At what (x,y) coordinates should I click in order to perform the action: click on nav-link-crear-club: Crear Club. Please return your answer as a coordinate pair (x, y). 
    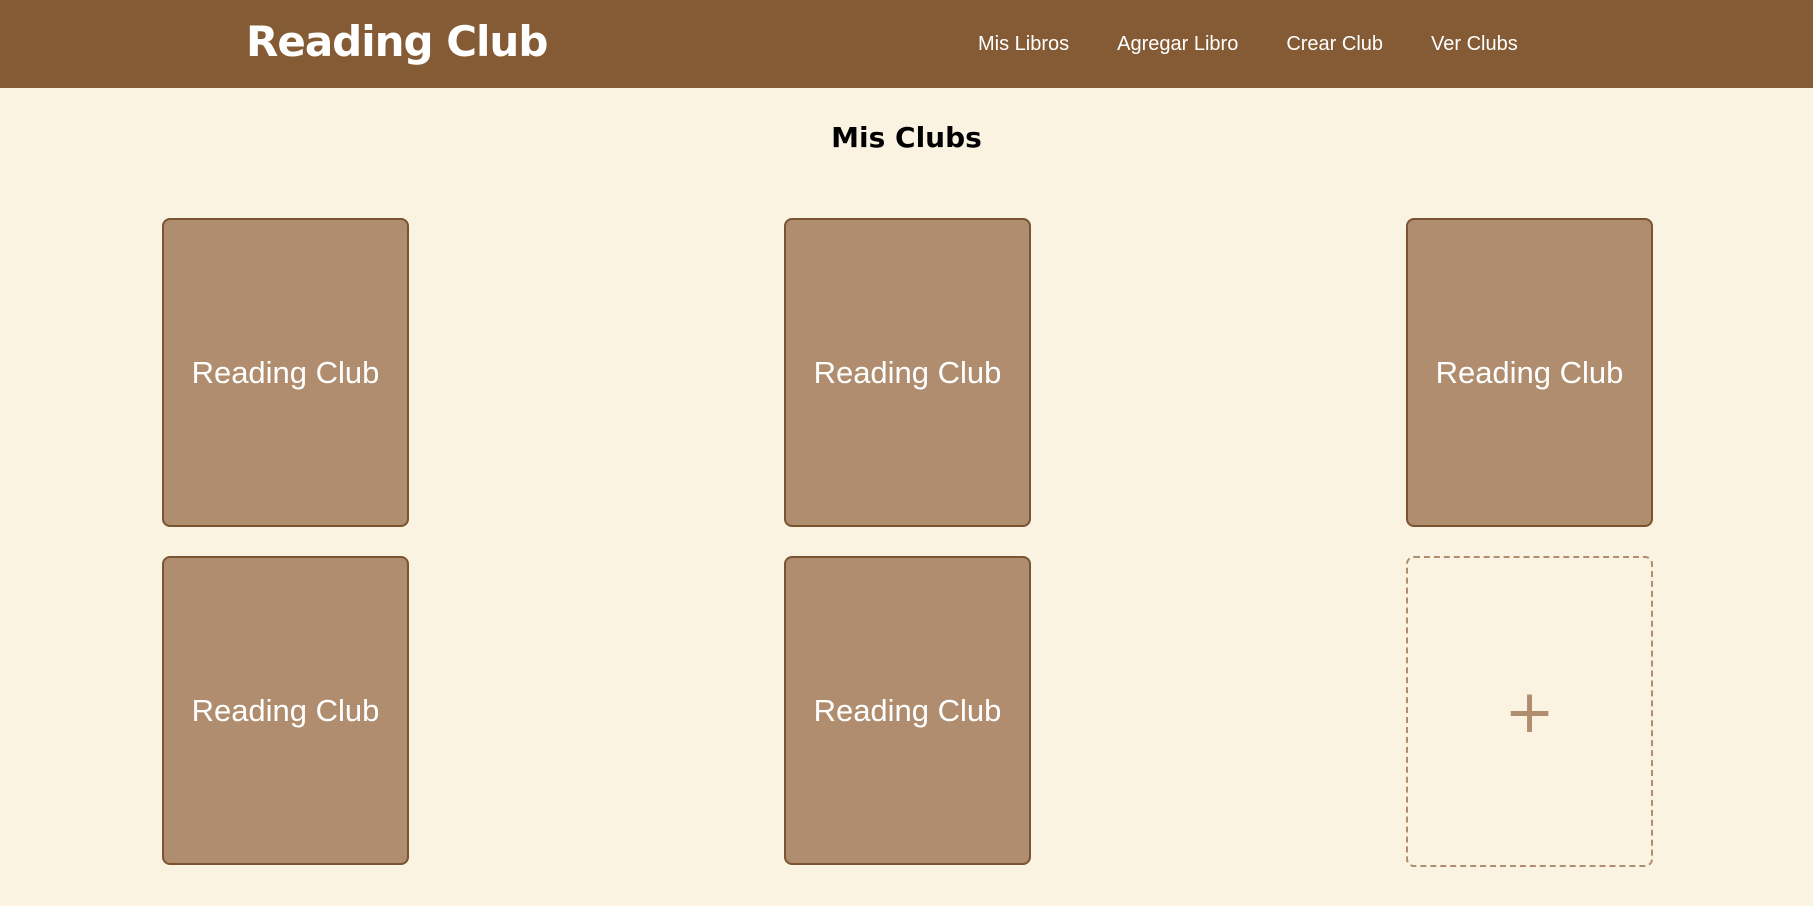
    Looking at the image, I should click on (1334, 44).